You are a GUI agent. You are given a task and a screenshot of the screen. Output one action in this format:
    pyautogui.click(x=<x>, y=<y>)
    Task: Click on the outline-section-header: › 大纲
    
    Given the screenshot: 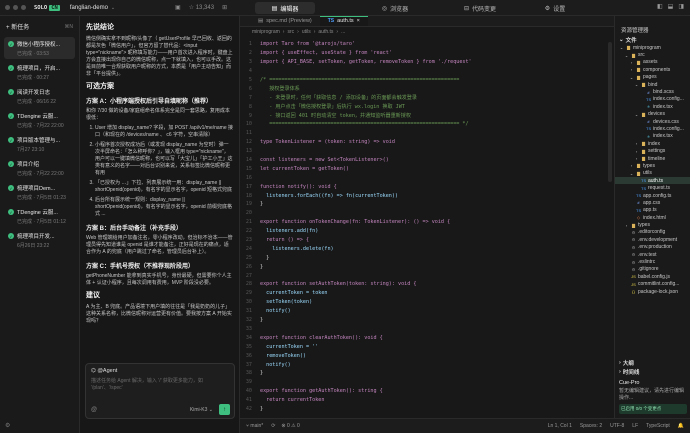 What is the action you would take?
    pyautogui.click(x=652, y=363)
    